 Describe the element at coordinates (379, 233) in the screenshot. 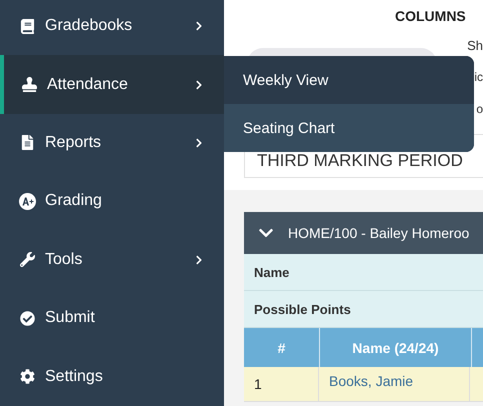

I see `gradebook-title: HOME/100 - Bailey Homeroo` at that location.